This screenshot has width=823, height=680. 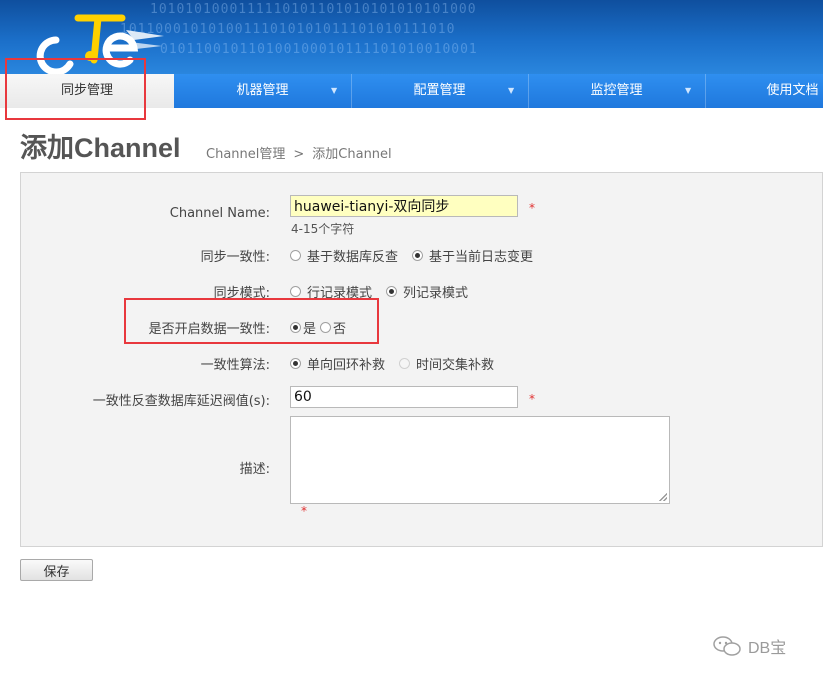 I want to click on nav-item-monitor-management: 监控管理, so click(x=616, y=91).